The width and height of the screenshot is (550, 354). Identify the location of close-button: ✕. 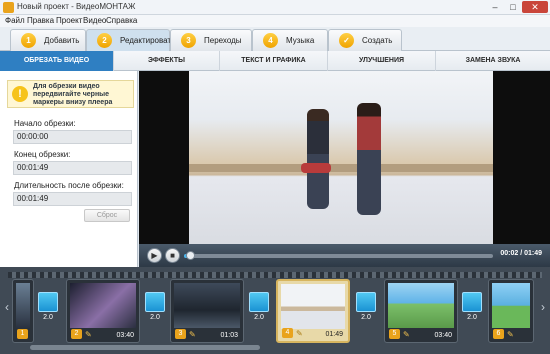
(535, 7).